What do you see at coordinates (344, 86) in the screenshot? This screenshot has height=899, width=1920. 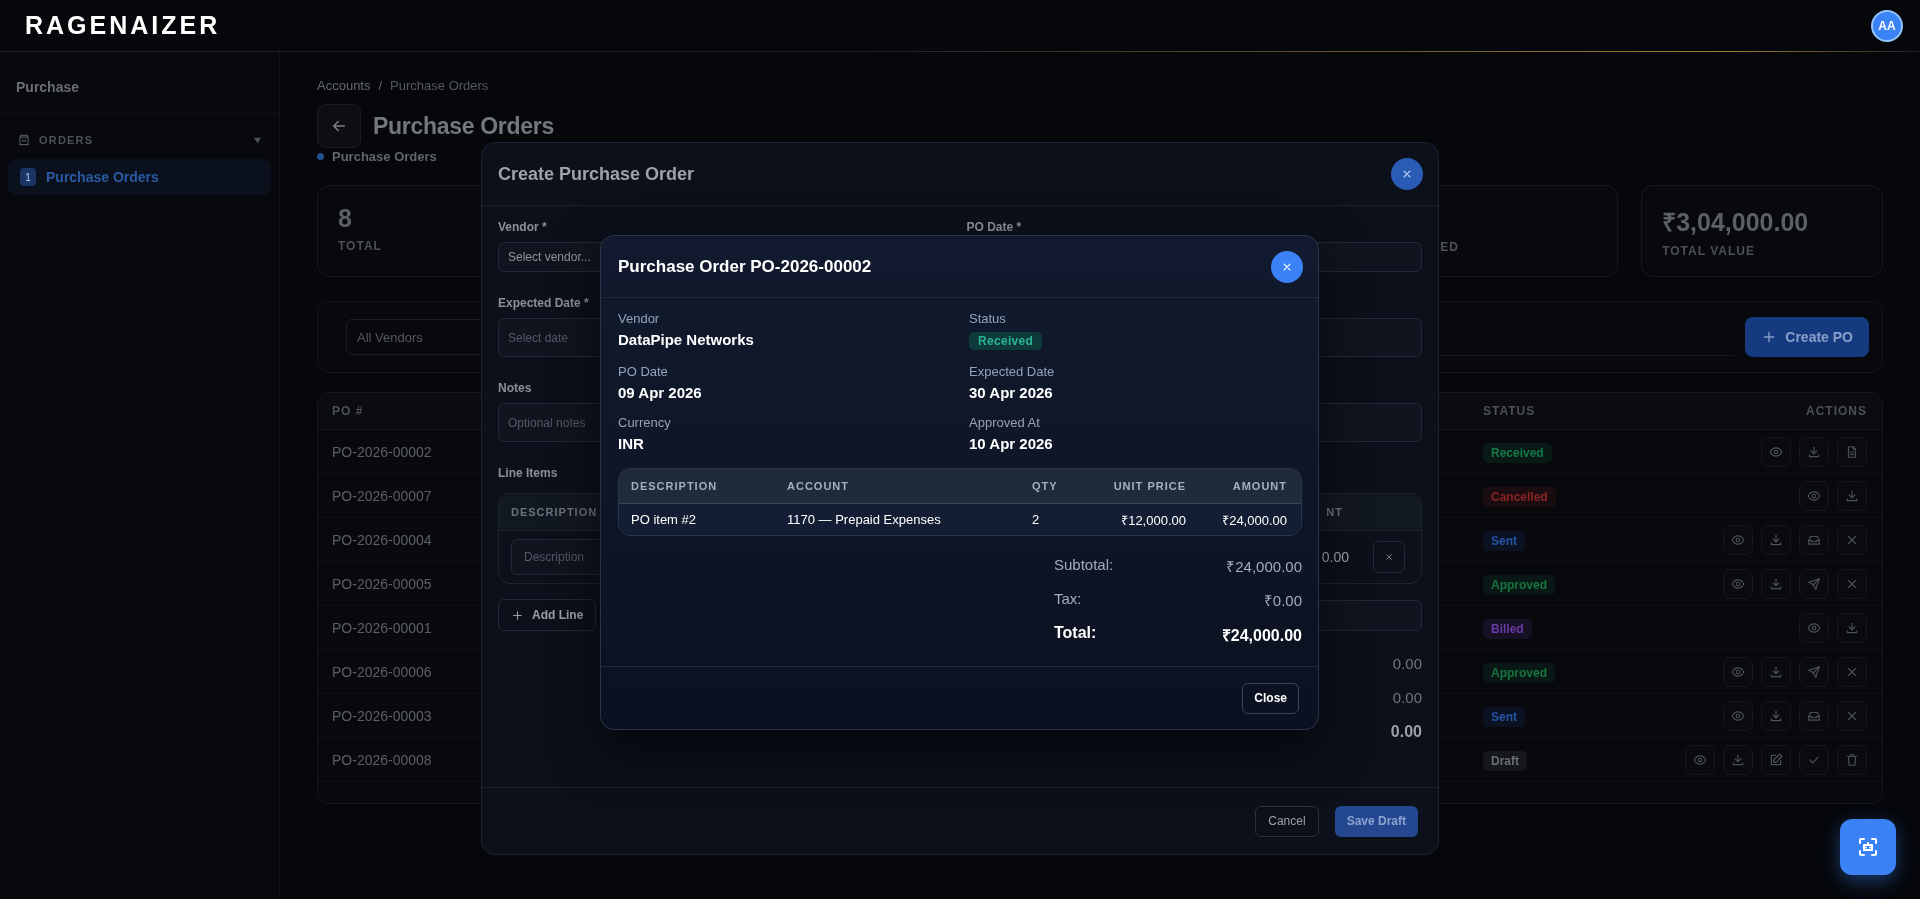 I see `breadcrumb-link: Accounts` at bounding box center [344, 86].